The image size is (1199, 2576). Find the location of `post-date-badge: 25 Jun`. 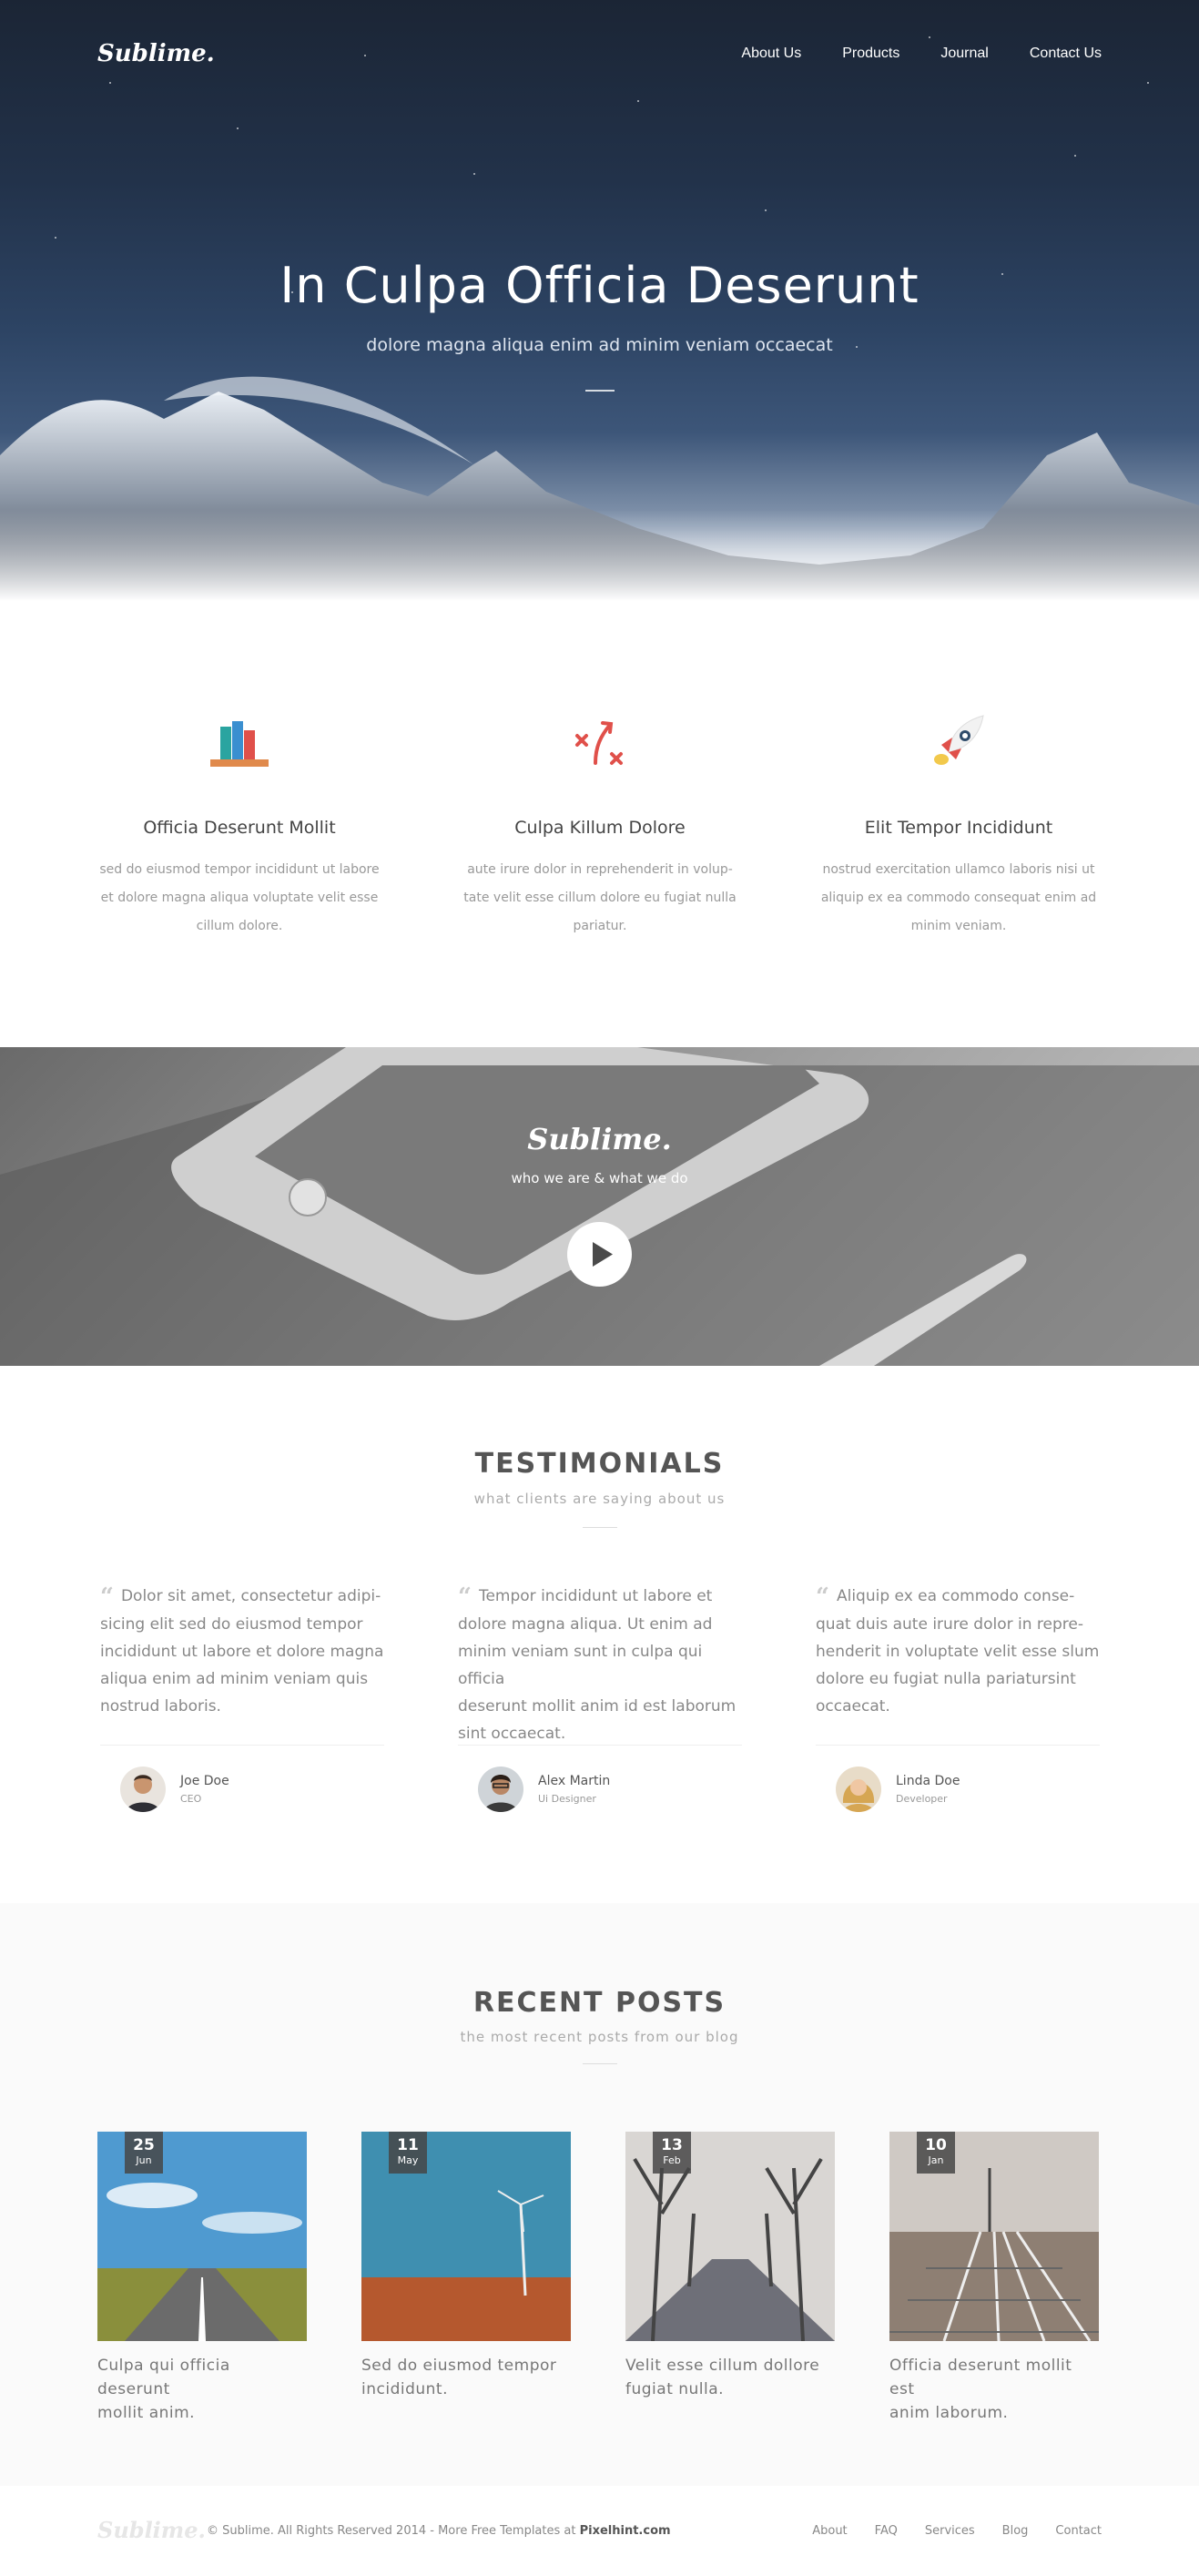

post-date-badge: 25 Jun is located at coordinates (144, 2153).